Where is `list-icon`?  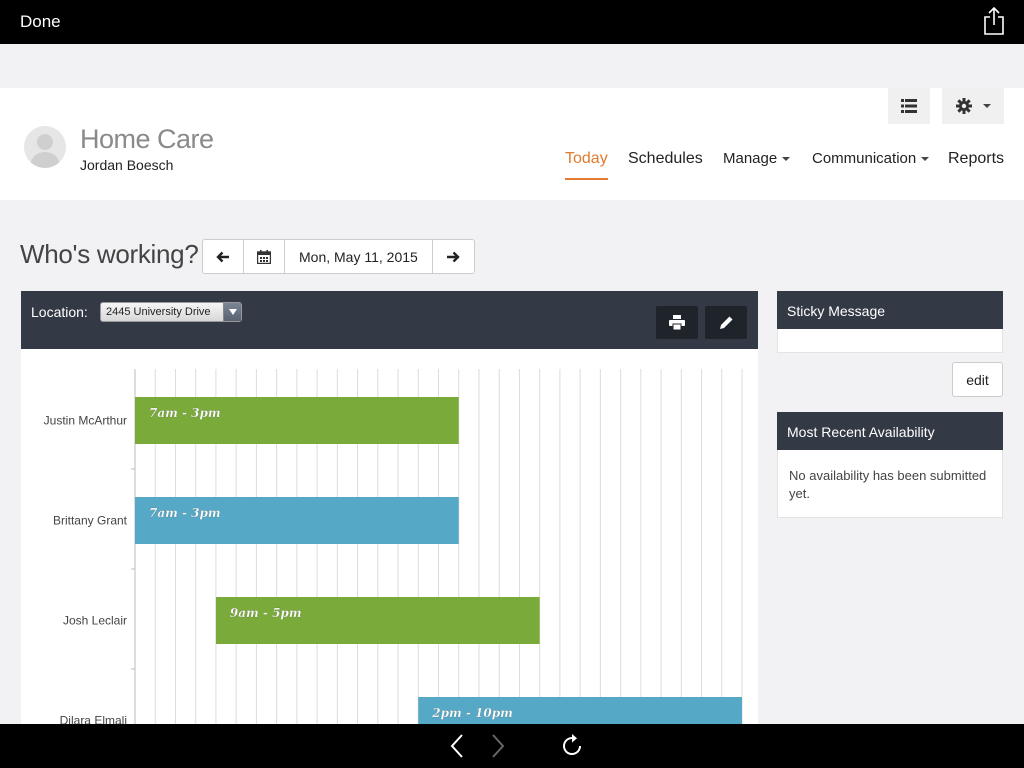
list-icon is located at coordinates (909, 106).